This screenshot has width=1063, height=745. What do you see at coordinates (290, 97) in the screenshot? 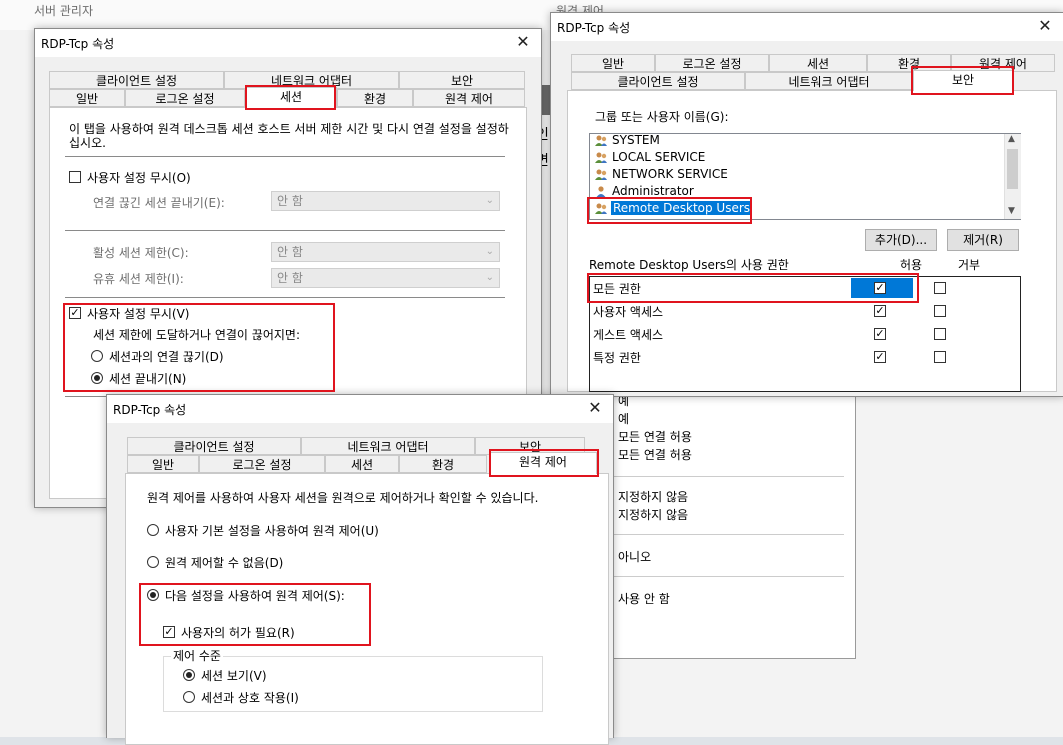
I see `highlight-session-tab` at bounding box center [290, 97].